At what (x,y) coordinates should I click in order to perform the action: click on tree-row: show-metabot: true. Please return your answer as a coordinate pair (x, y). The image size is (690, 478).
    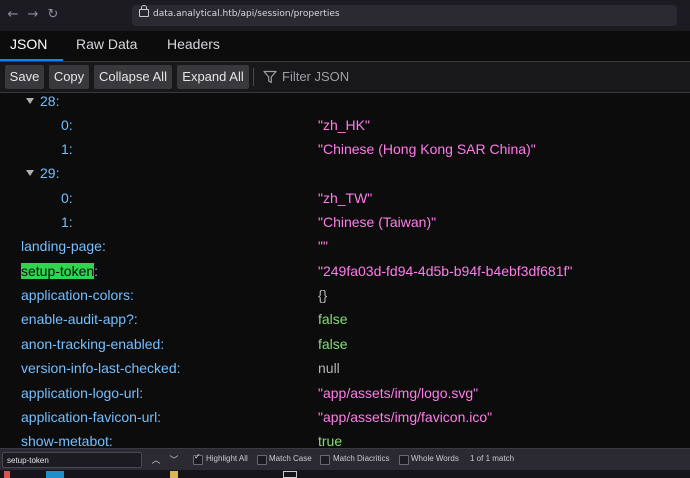
    Looking at the image, I should click on (345, 438).